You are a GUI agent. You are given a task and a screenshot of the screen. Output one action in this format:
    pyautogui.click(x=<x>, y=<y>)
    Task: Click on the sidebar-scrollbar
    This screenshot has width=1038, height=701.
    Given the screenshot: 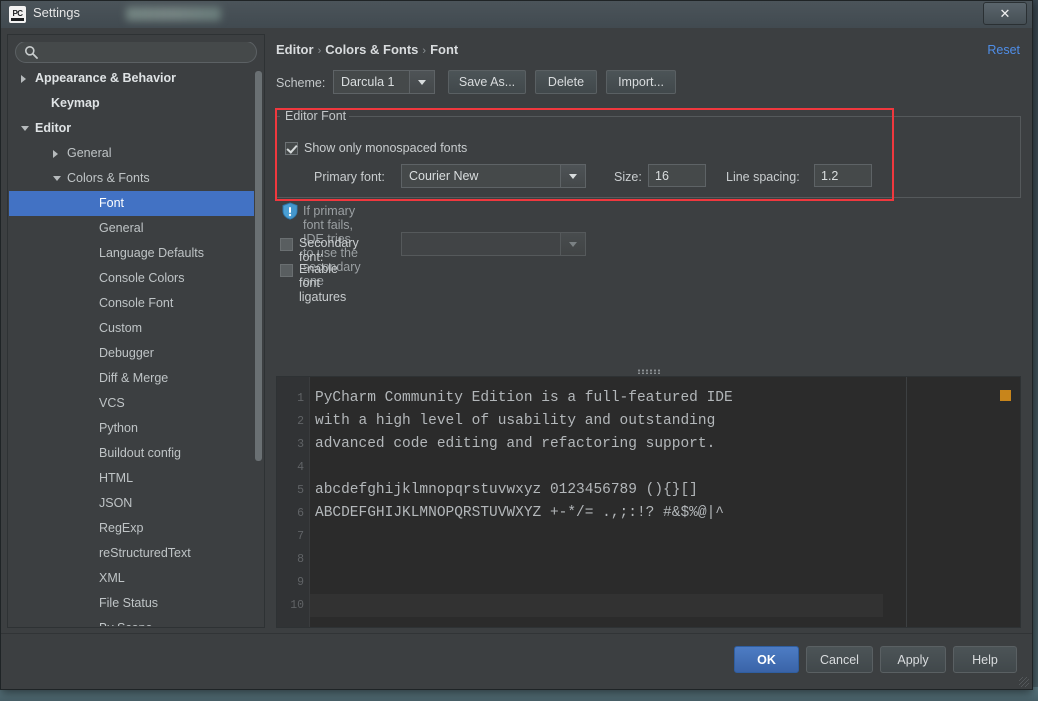 What is the action you would take?
    pyautogui.click(x=258, y=347)
    